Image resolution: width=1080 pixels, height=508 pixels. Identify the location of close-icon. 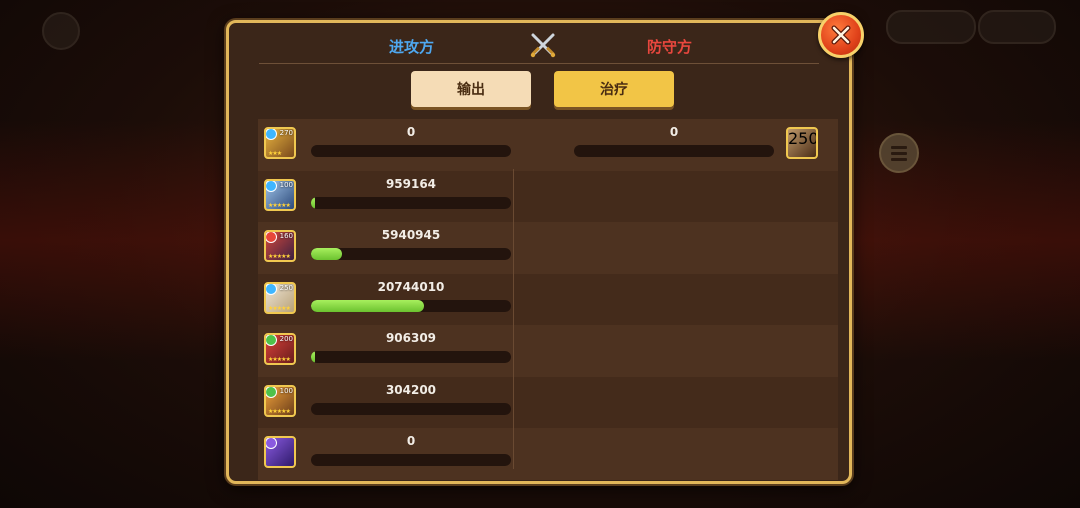
(841, 35).